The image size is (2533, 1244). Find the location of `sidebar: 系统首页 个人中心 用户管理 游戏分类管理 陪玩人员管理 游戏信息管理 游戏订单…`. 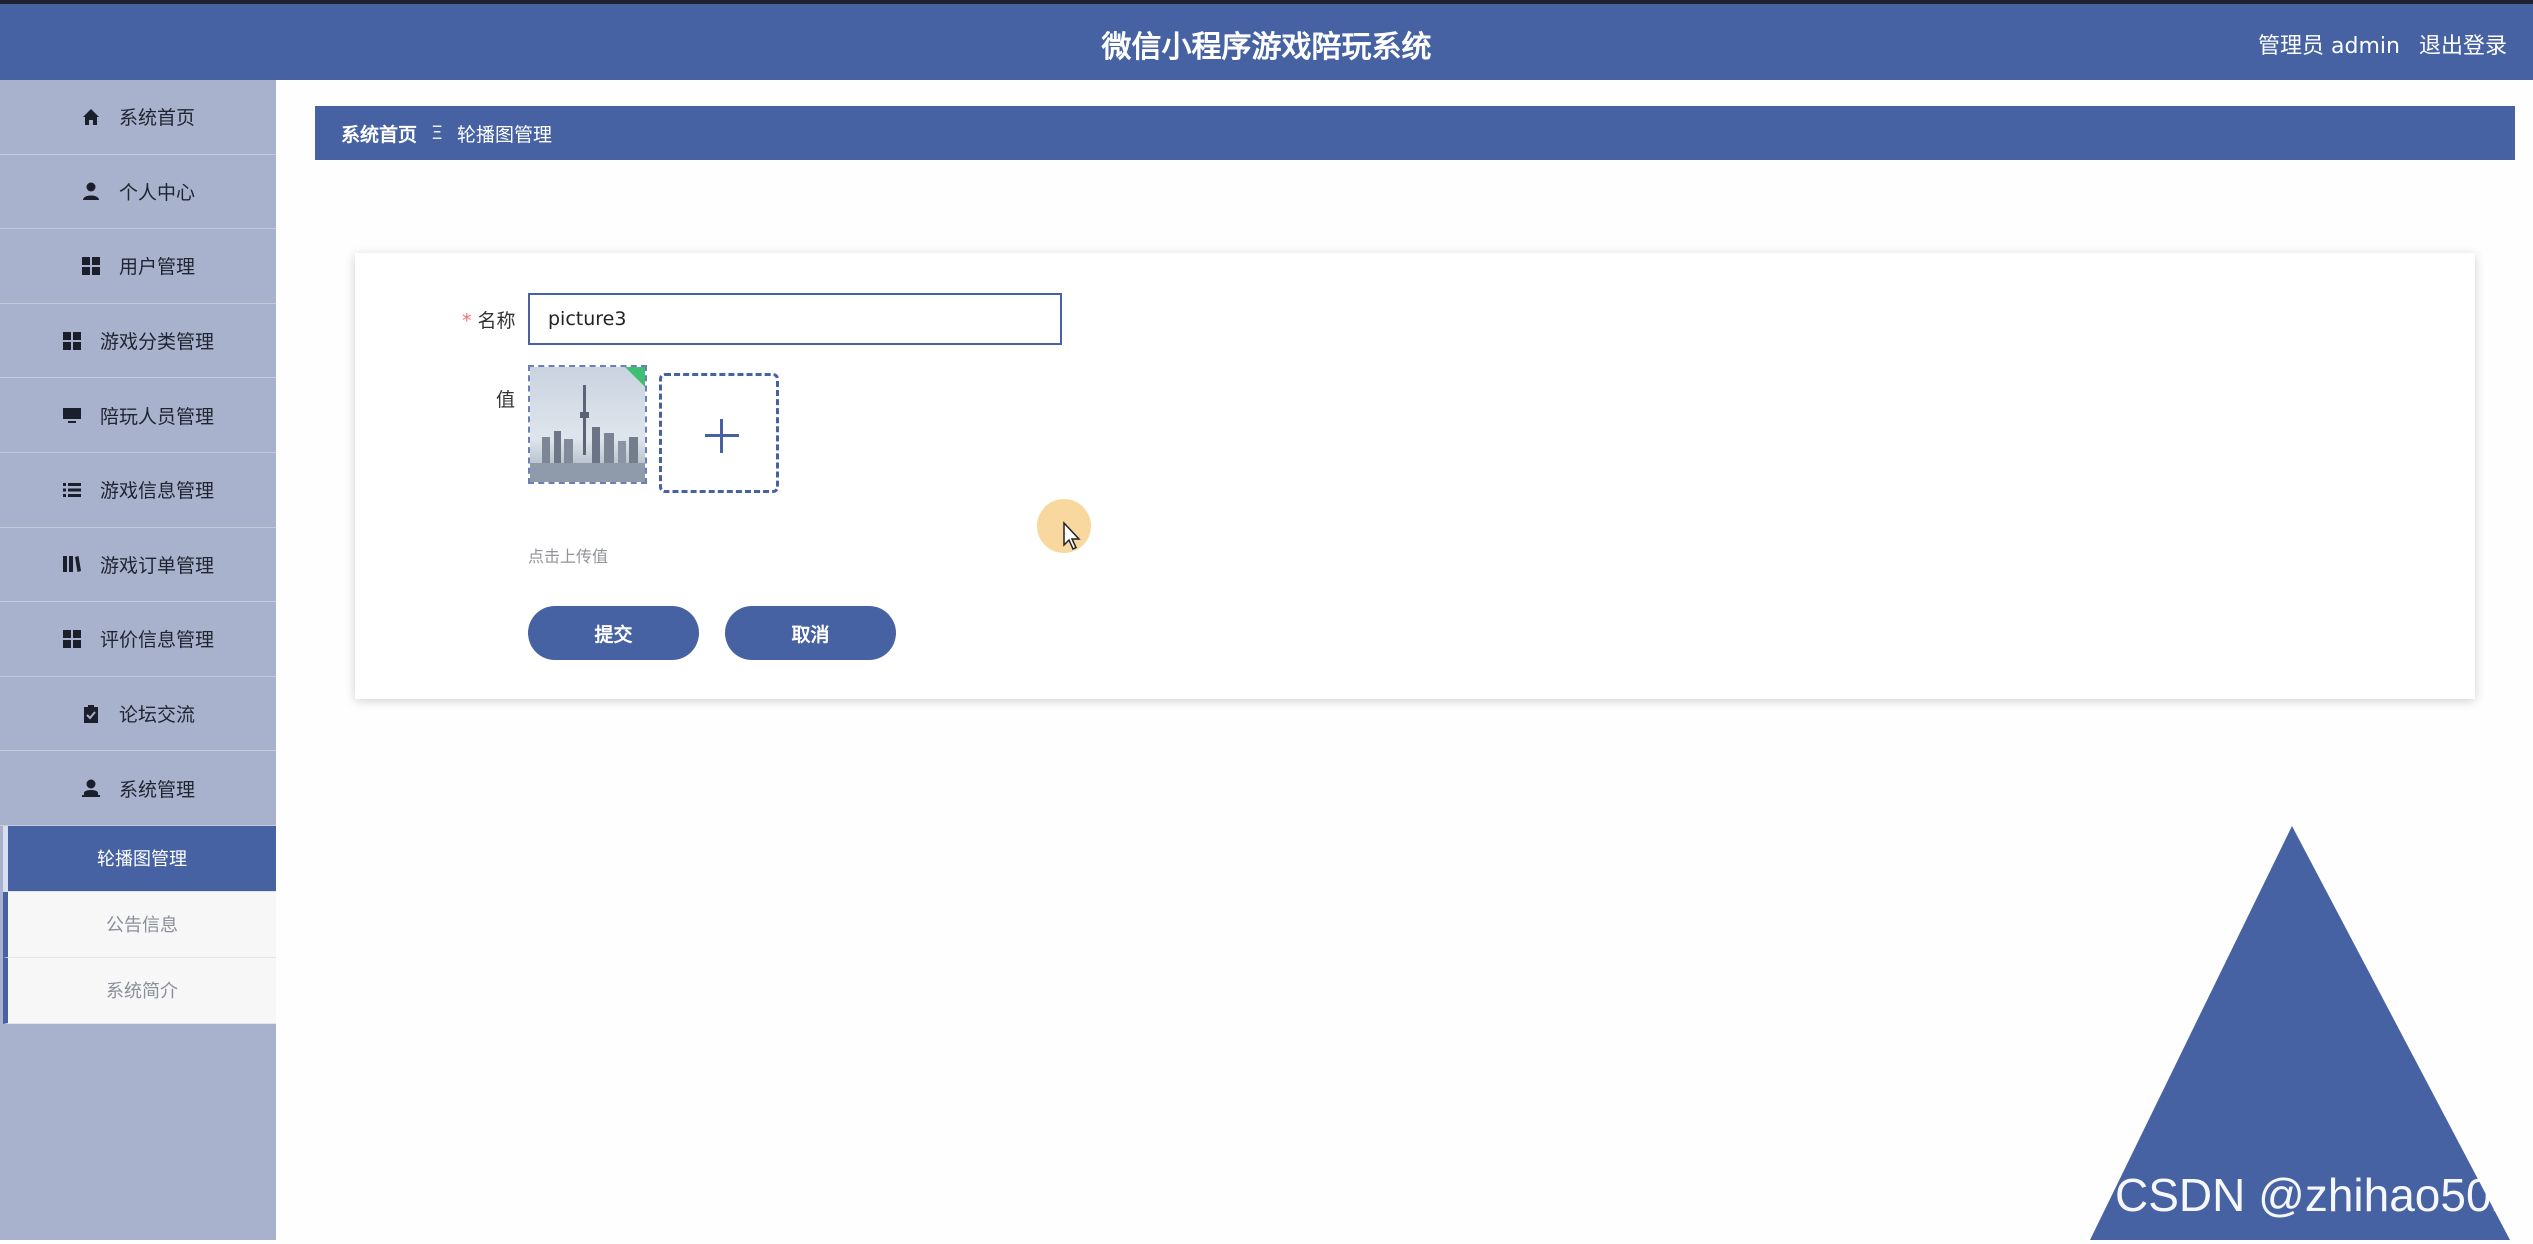

sidebar: 系统首页 个人中心 用户管理 游戏分类管理 陪玩人员管理 游戏信息管理 游戏订单… is located at coordinates (138, 660).